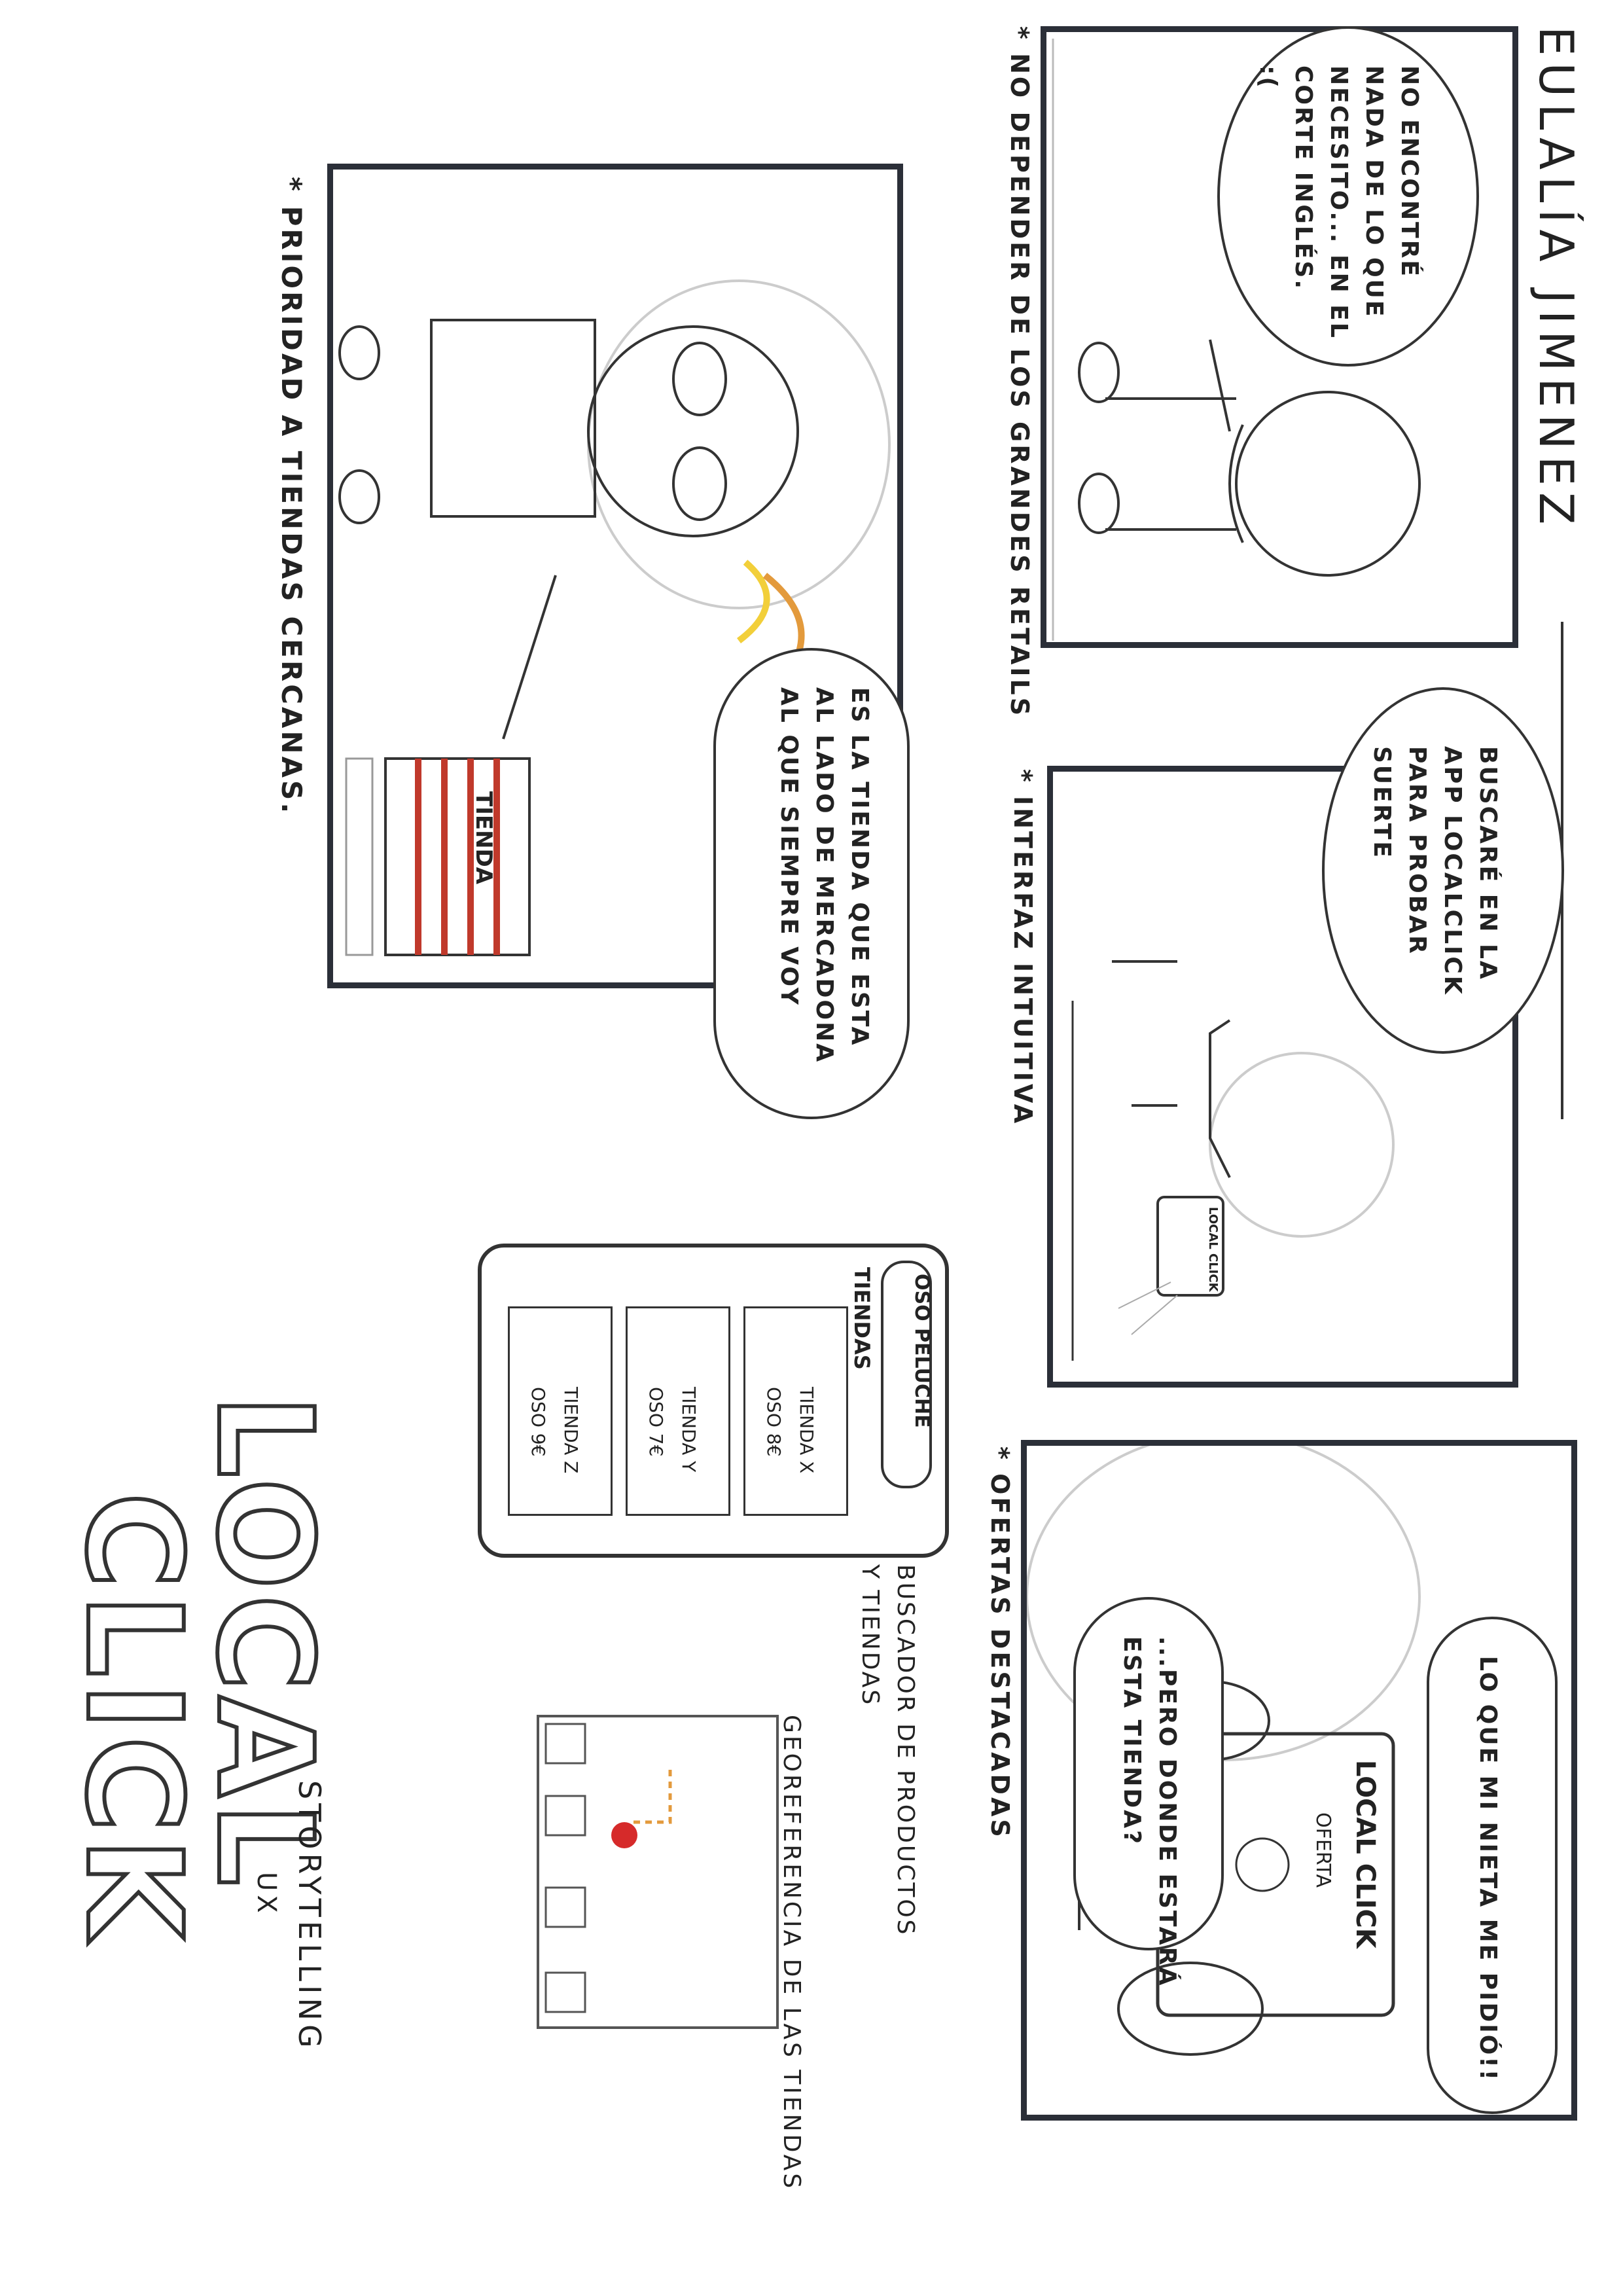  Describe the element at coordinates (656, 1422) in the screenshot. I see `store-price: OSO 7€` at that location.